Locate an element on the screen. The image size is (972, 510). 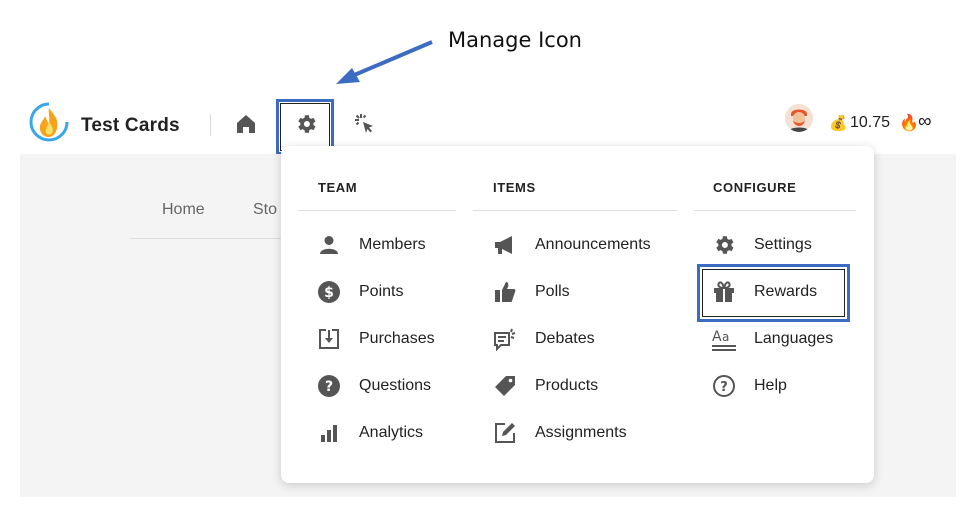
menu-item-rewards: Rewards is located at coordinates (764, 292).